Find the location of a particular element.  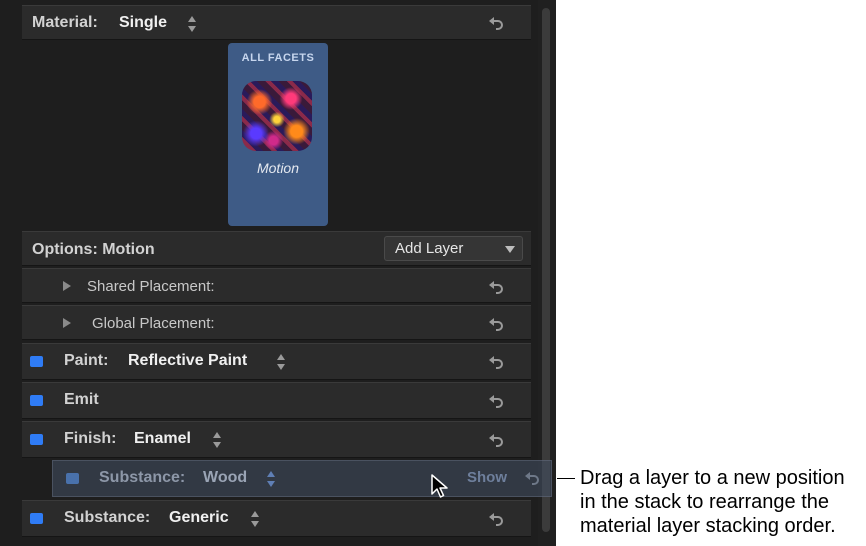

global-placement-label: Global Placement: is located at coordinates (153, 323).